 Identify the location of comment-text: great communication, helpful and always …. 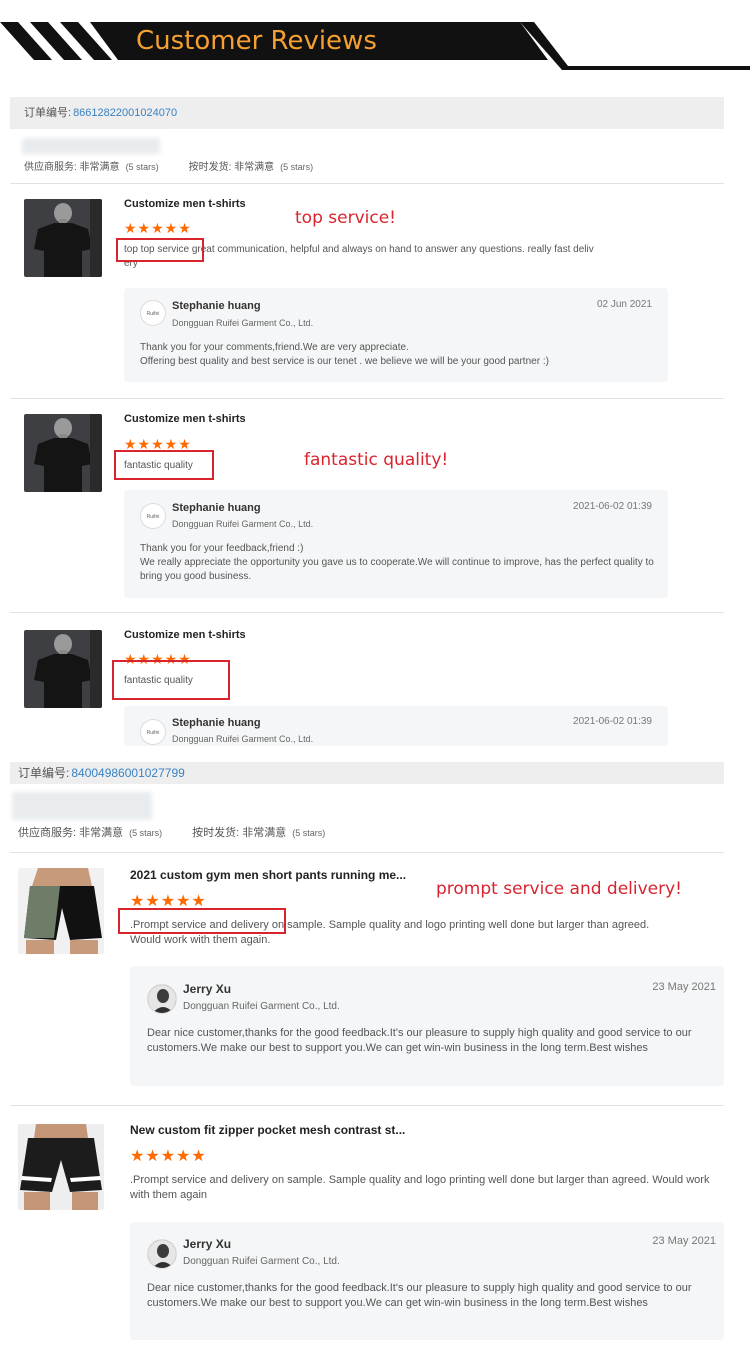
(392, 249).